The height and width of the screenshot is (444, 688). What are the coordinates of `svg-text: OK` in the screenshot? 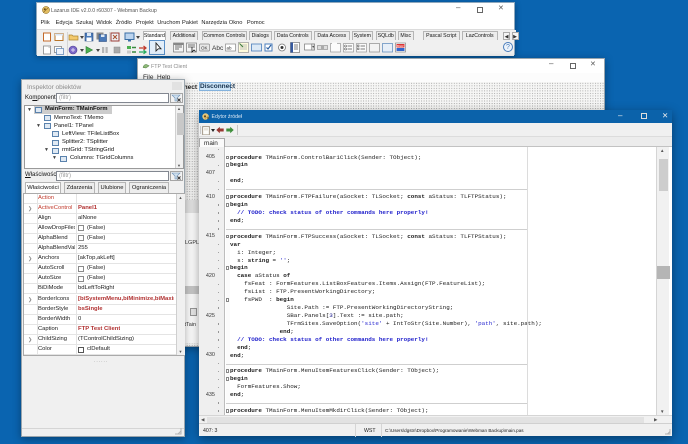 It's located at (204, 48).